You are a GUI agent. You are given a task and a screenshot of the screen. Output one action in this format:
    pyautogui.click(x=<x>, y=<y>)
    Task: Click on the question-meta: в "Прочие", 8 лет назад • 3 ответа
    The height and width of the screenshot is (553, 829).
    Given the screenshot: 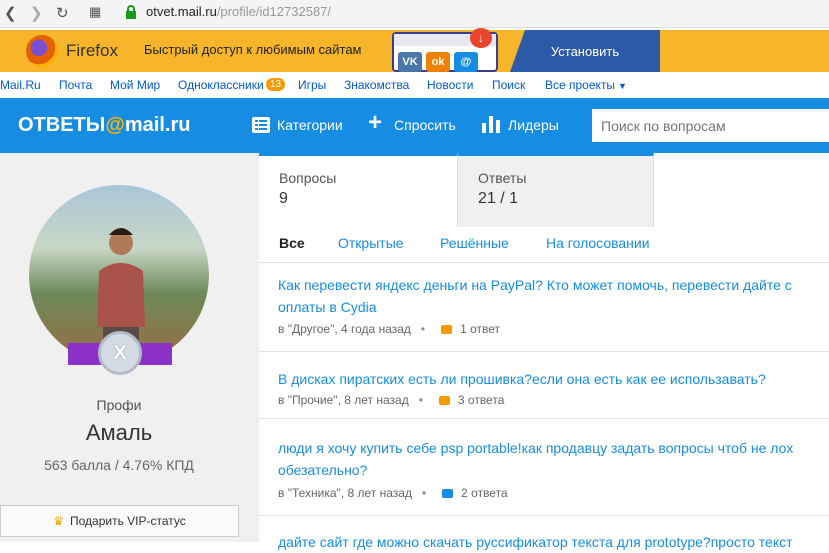 What is the action you would take?
    pyautogui.click(x=391, y=400)
    